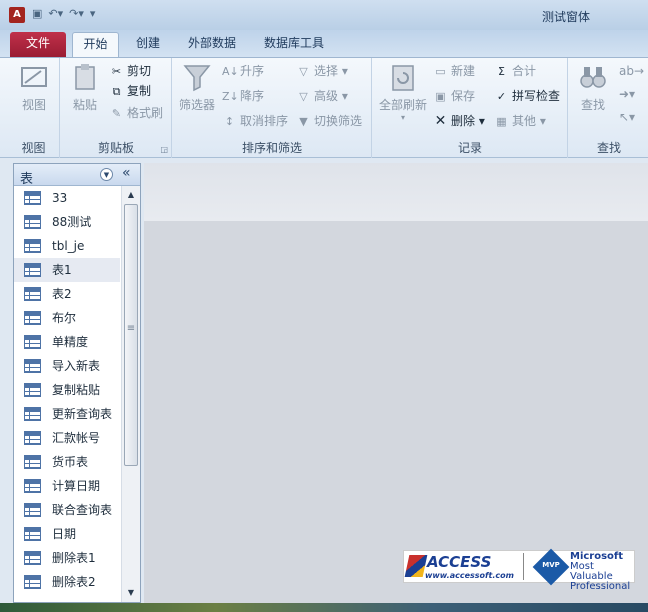 This screenshot has width=648, height=612. What do you see at coordinates (67, 294) in the screenshot?
I see `list-item: 表2` at bounding box center [67, 294].